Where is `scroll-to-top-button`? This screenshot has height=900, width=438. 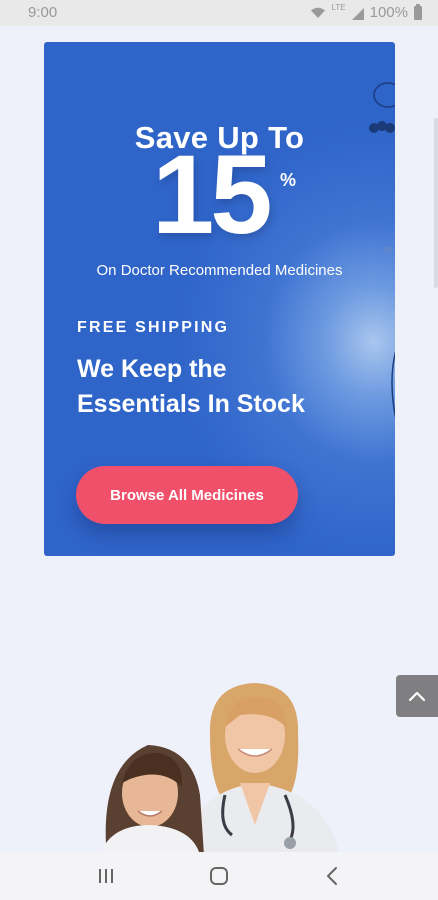 scroll-to-top-button is located at coordinates (417, 696).